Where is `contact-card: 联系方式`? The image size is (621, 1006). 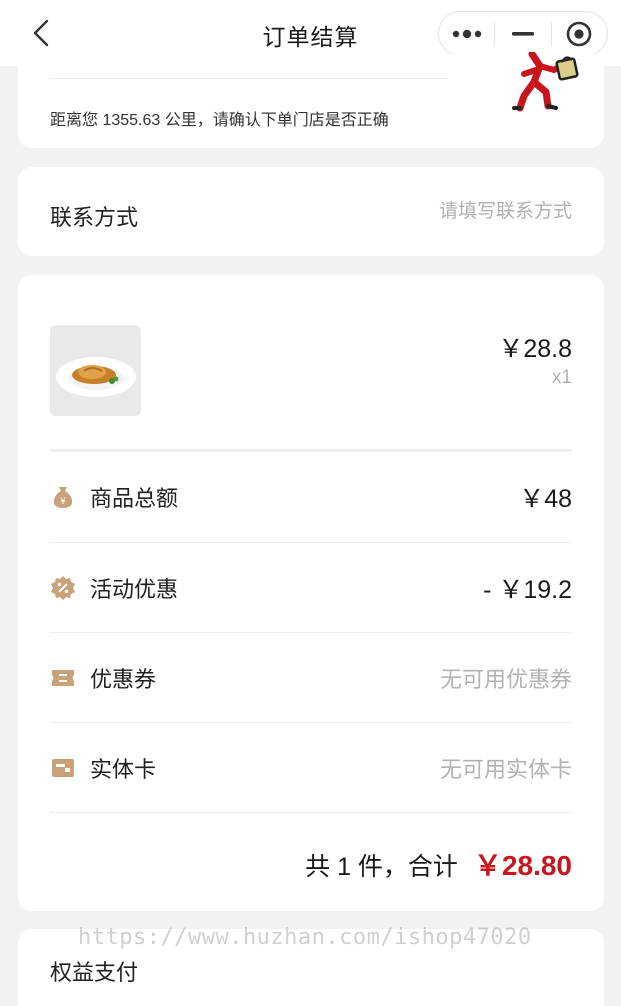 contact-card: 联系方式 is located at coordinates (311, 211).